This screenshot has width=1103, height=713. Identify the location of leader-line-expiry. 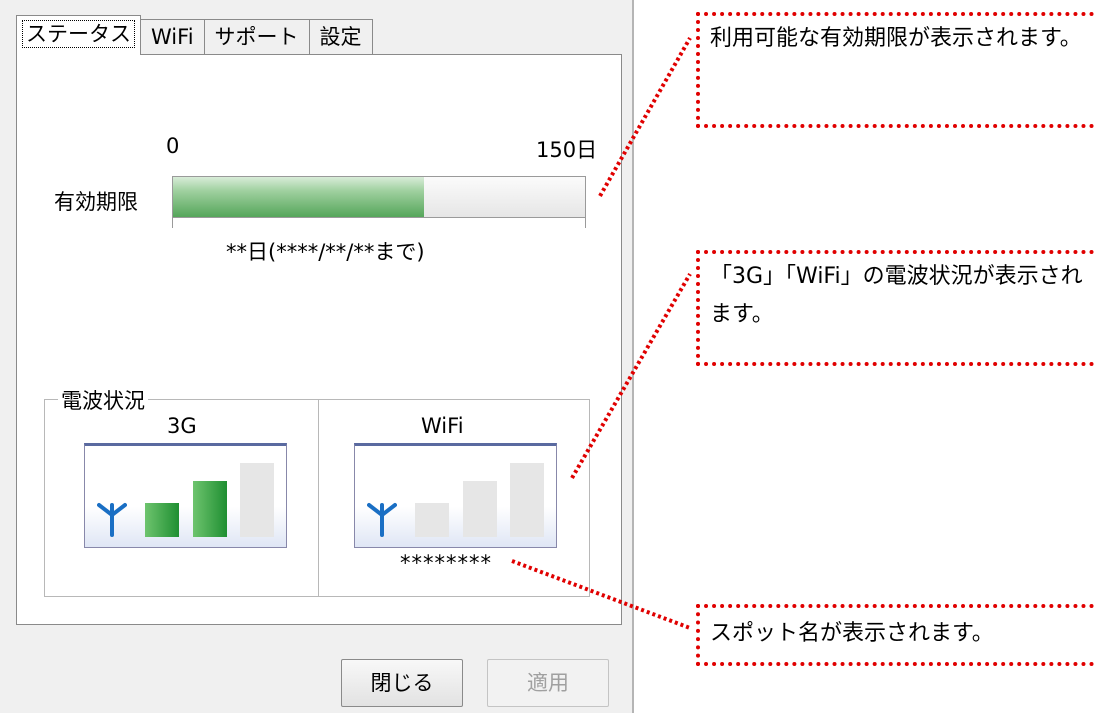
(645, 117).